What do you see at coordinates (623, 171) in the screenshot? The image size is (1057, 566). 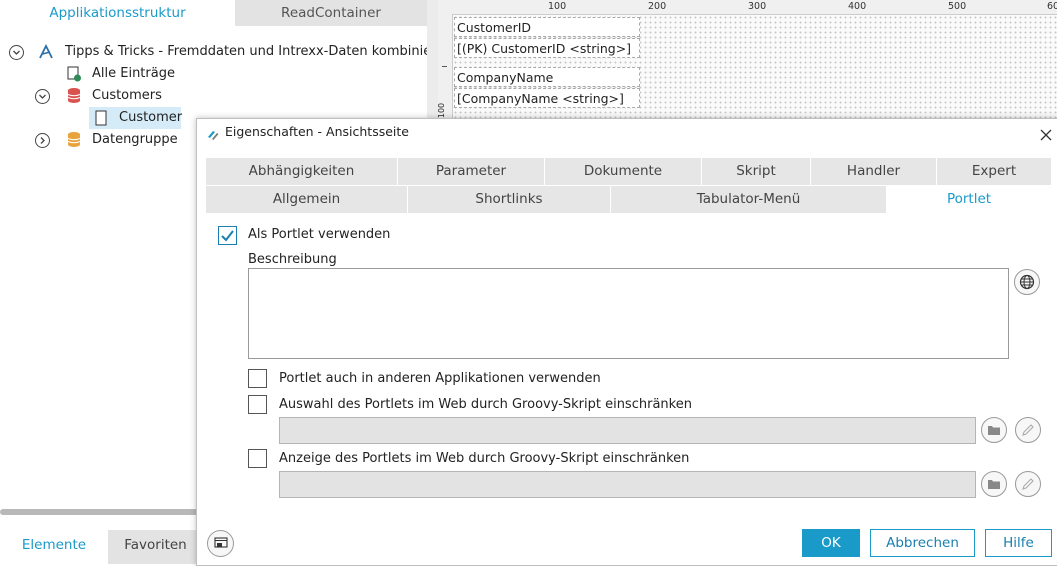 I see `tab-dokumente: Dokumente` at bounding box center [623, 171].